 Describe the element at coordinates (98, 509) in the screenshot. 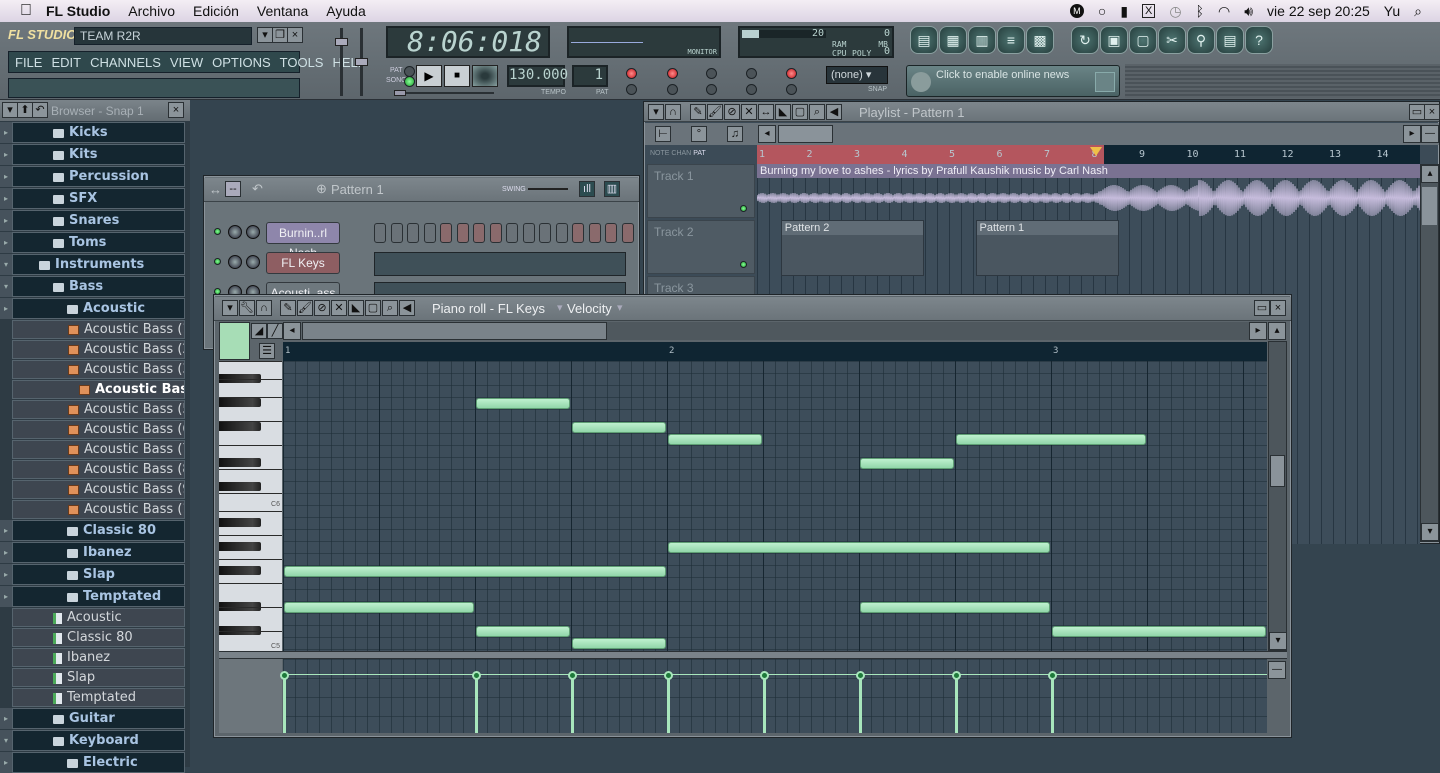

I see `browser-item: Acoustic Bass (10)` at that location.